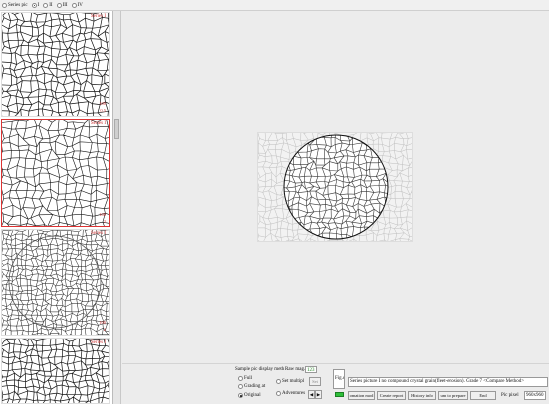  What do you see at coordinates (453, 395) in the screenshot?
I see `return-to-prepare-button: um to prepare` at bounding box center [453, 395].